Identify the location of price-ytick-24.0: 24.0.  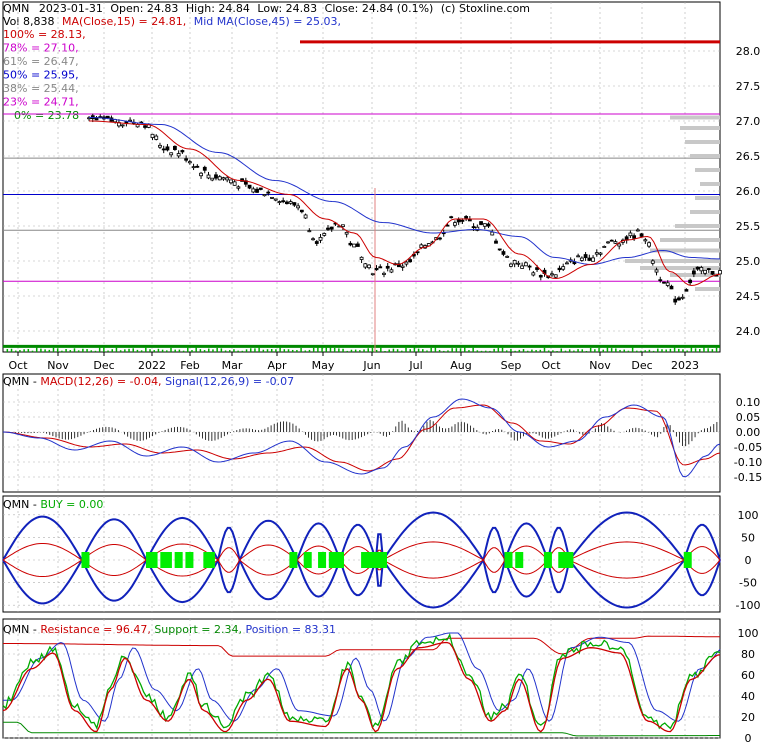
(748, 331).